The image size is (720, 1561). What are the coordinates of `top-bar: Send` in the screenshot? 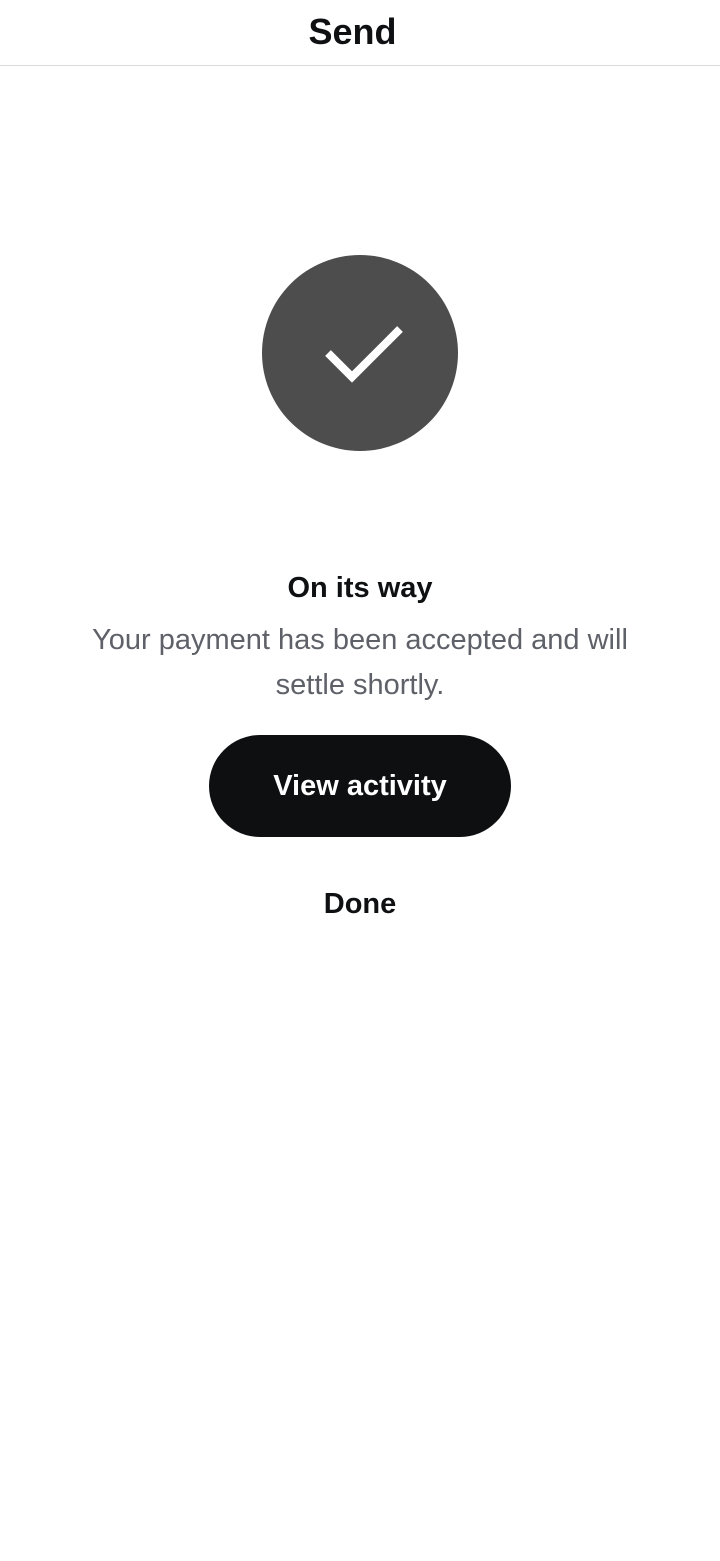 It's located at (360, 33).